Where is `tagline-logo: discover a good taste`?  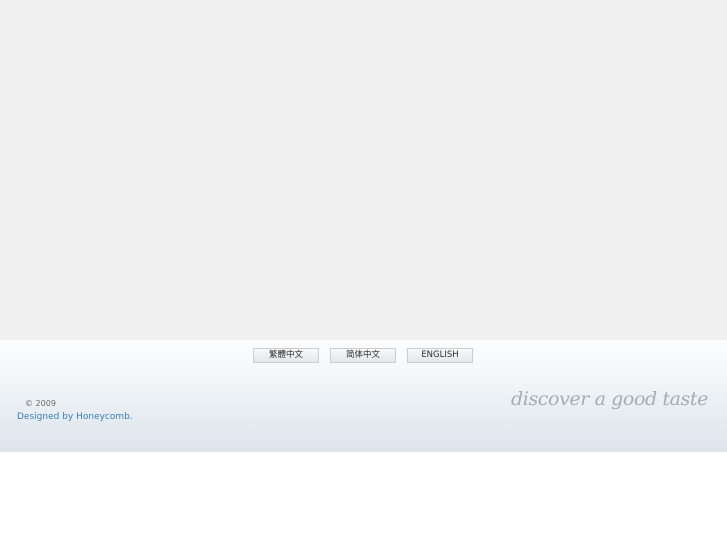 tagline-logo: discover a good taste is located at coordinates (609, 399).